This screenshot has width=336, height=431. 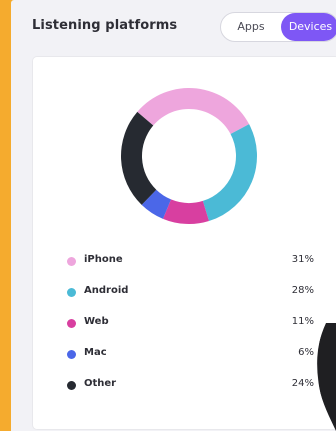 What do you see at coordinates (105, 25) in the screenshot?
I see `panel-title: Listening platforms` at bounding box center [105, 25].